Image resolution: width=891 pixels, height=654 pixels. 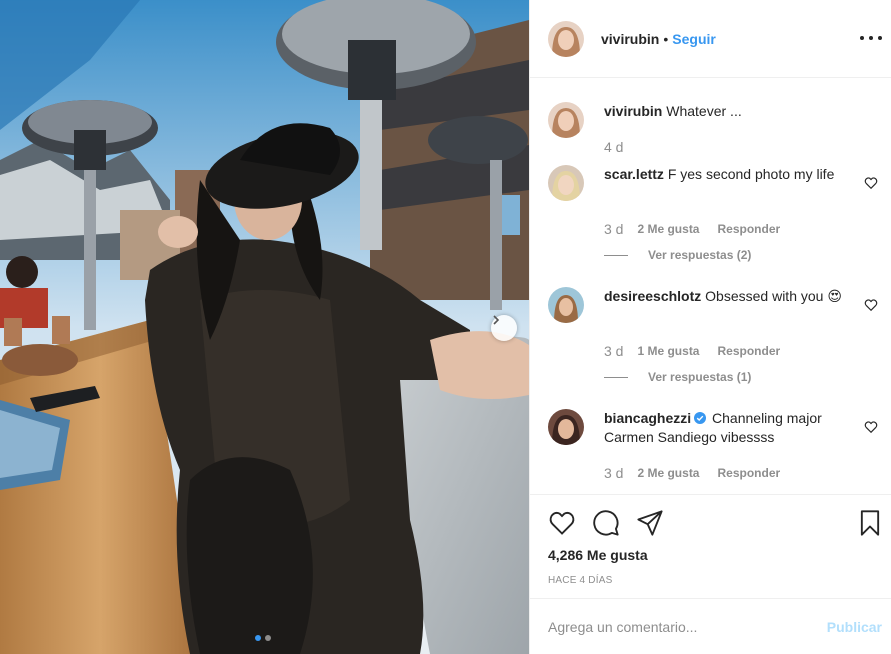 I want to click on comment-body: scar.lettz F yes second photo my life, so click(x=724, y=174).